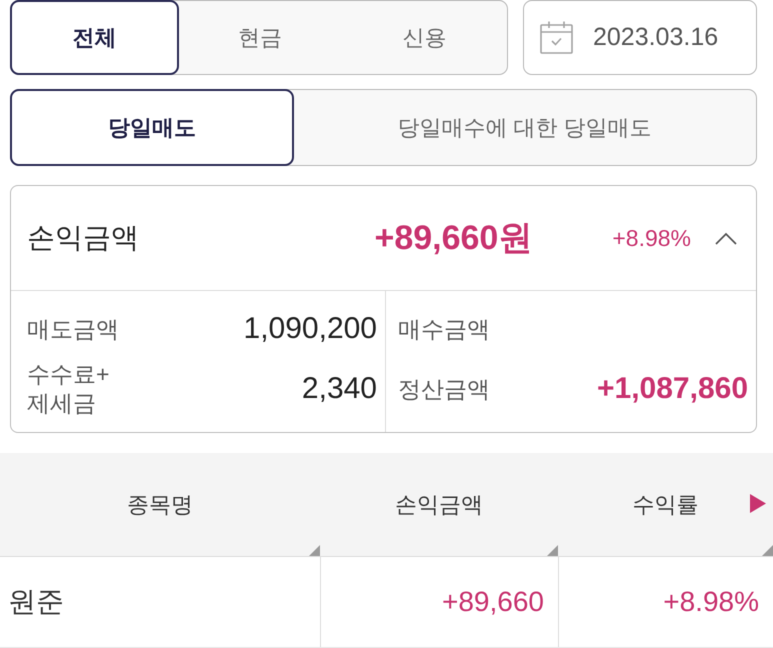 The width and height of the screenshot is (773, 648). What do you see at coordinates (444, 389) in the screenshot?
I see `detail-label: 정산금액` at bounding box center [444, 389].